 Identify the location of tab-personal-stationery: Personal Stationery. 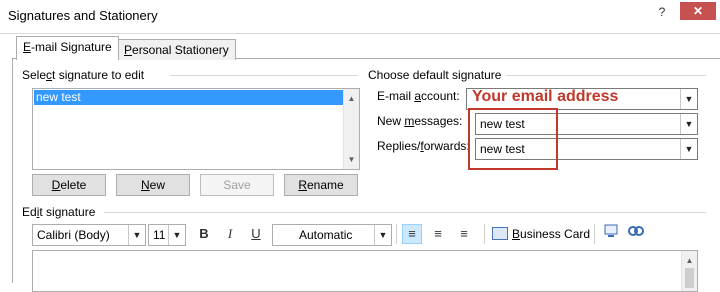
(176, 49).